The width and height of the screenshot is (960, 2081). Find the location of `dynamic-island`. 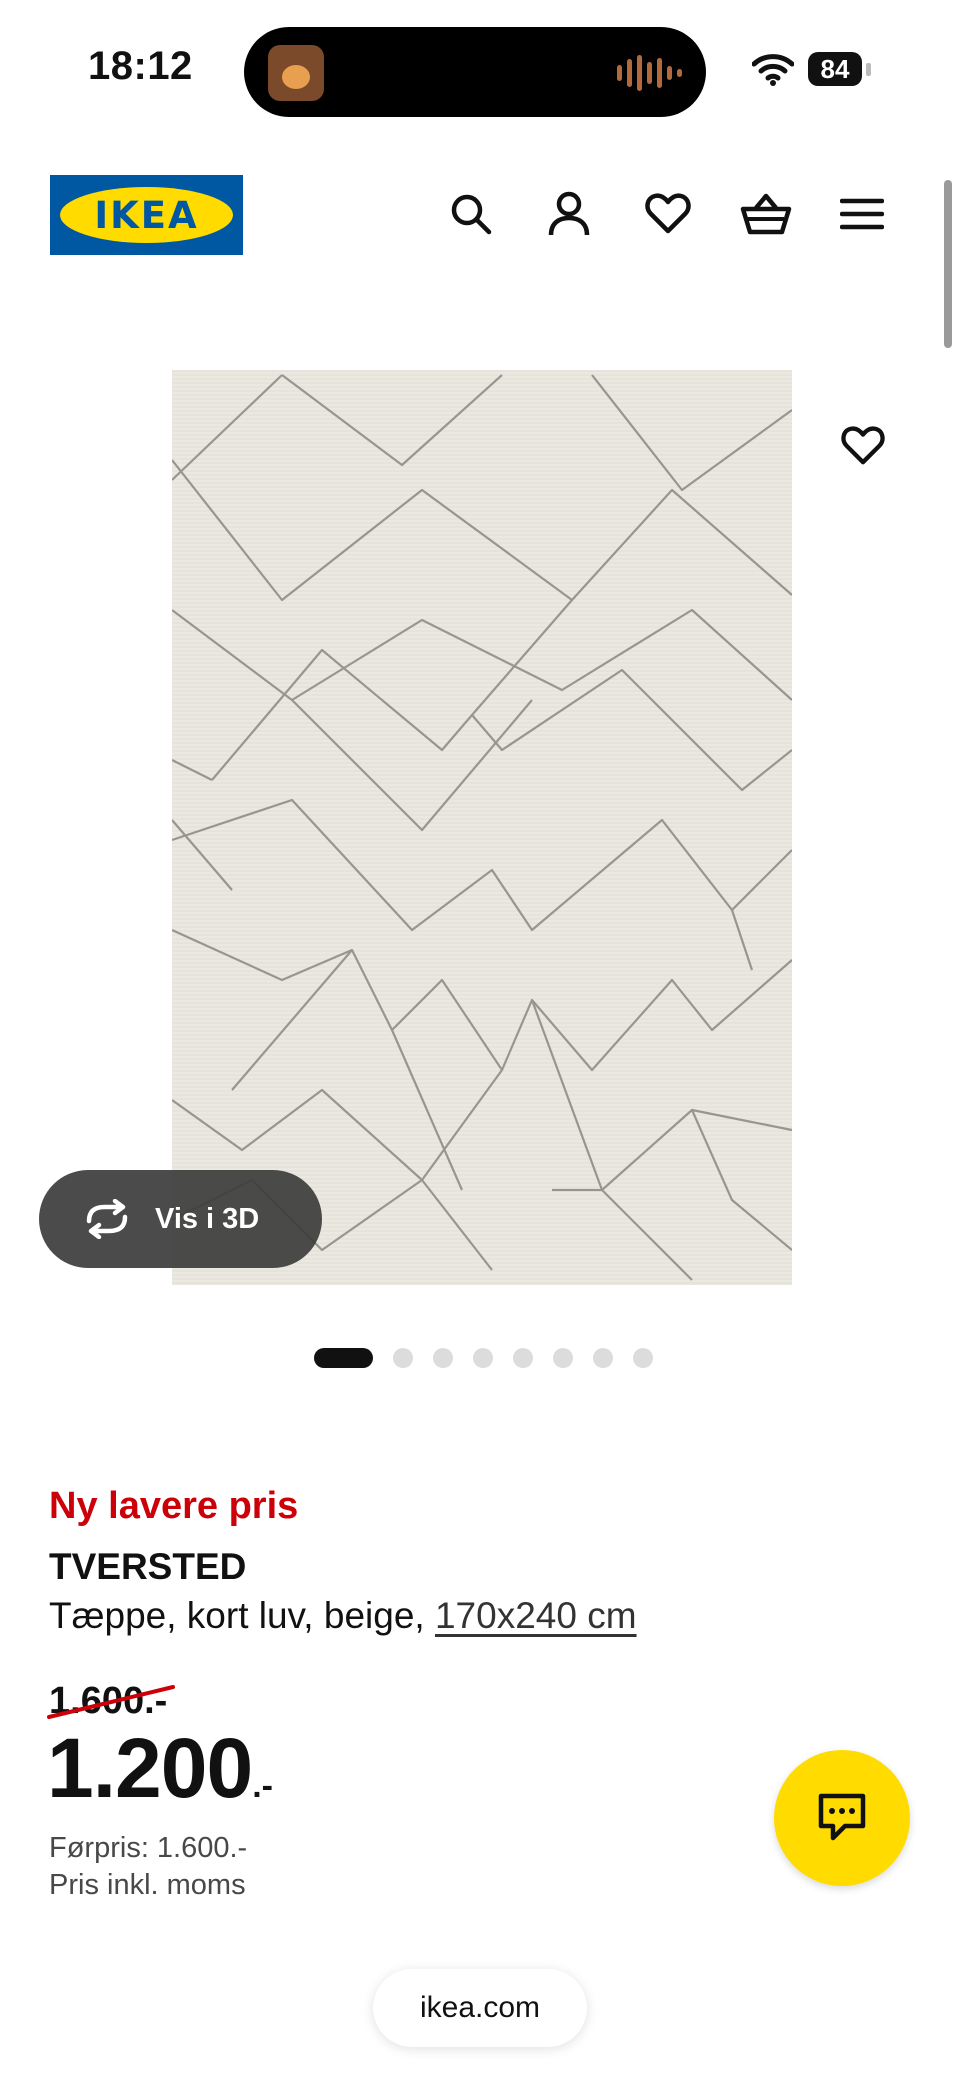

dynamic-island is located at coordinates (475, 72).